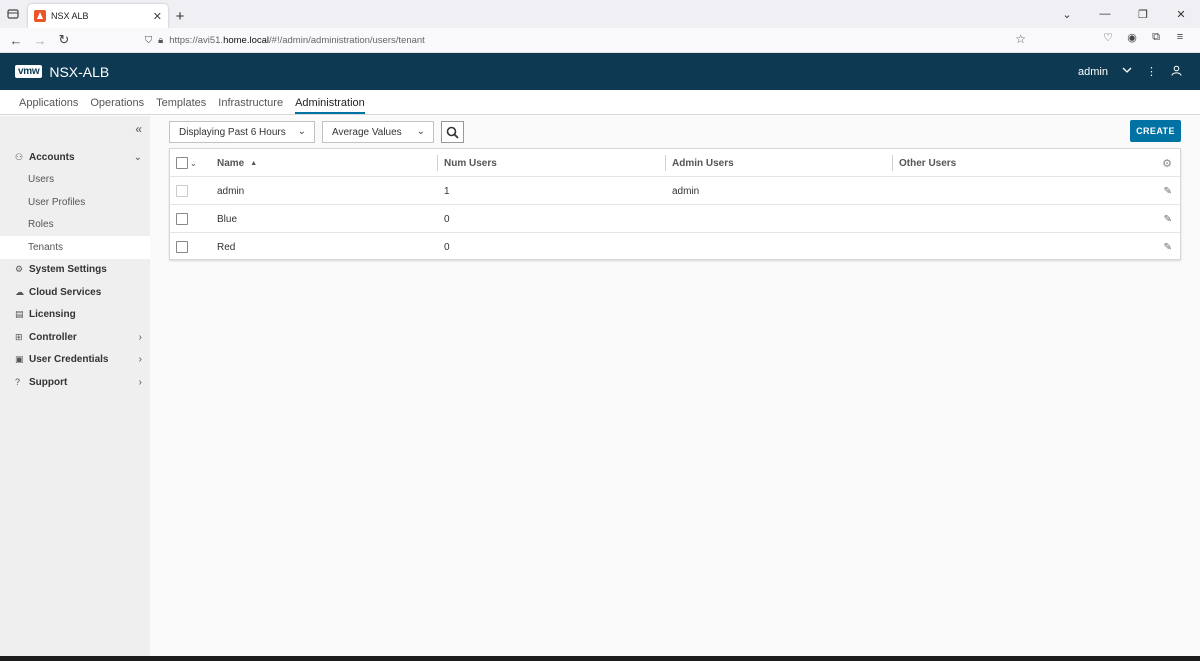  Describe the element at coordinates (1105, 14) in the screenshot. I see `minimize-icon: —` at that location.